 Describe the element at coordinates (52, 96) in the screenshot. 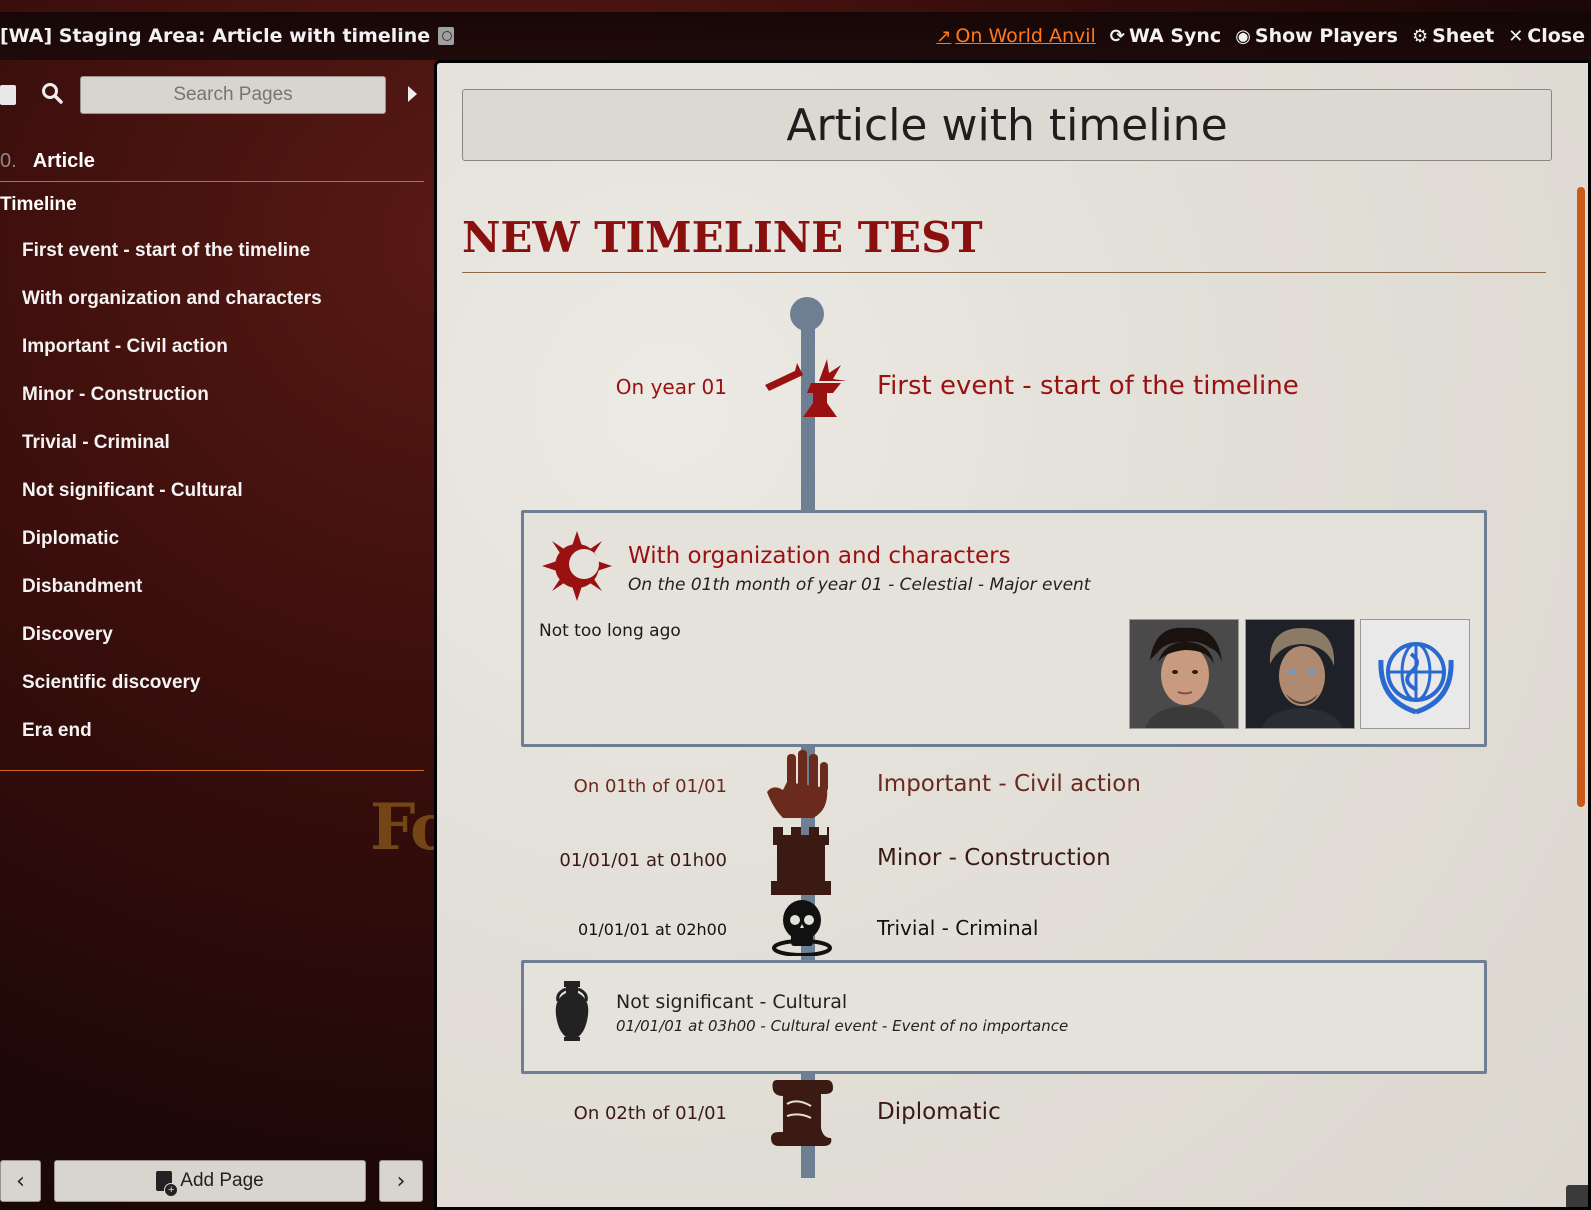

I see `search-icon` at that location.